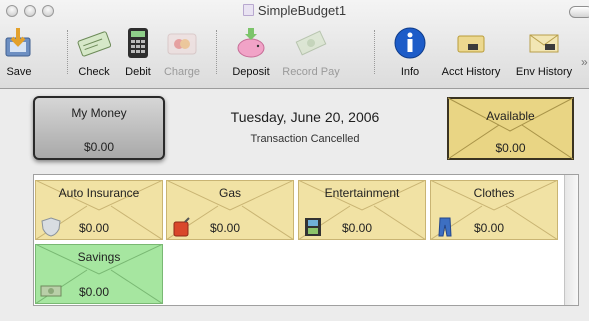 Image resolution: width=589 pixels, height=321 pixels. I want to click on record-pay-icon, so click(311, 43).